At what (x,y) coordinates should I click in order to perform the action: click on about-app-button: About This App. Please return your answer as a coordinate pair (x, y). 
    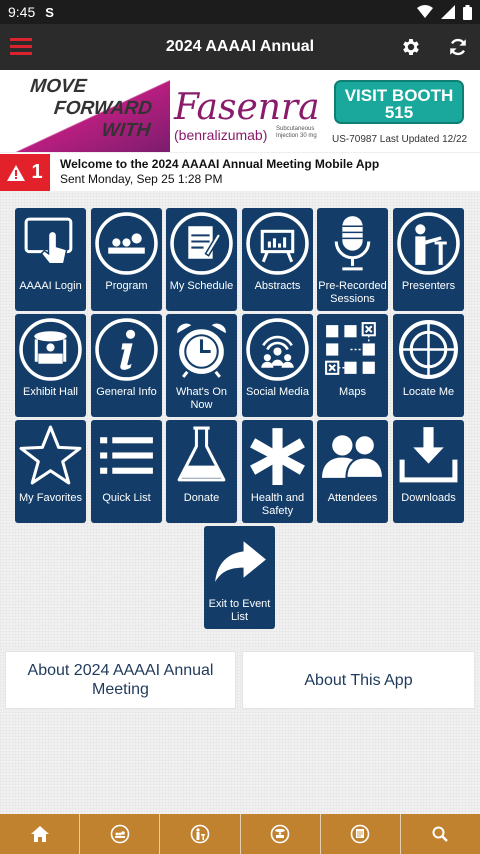
    Looking at the image, I should click on (358, 680).